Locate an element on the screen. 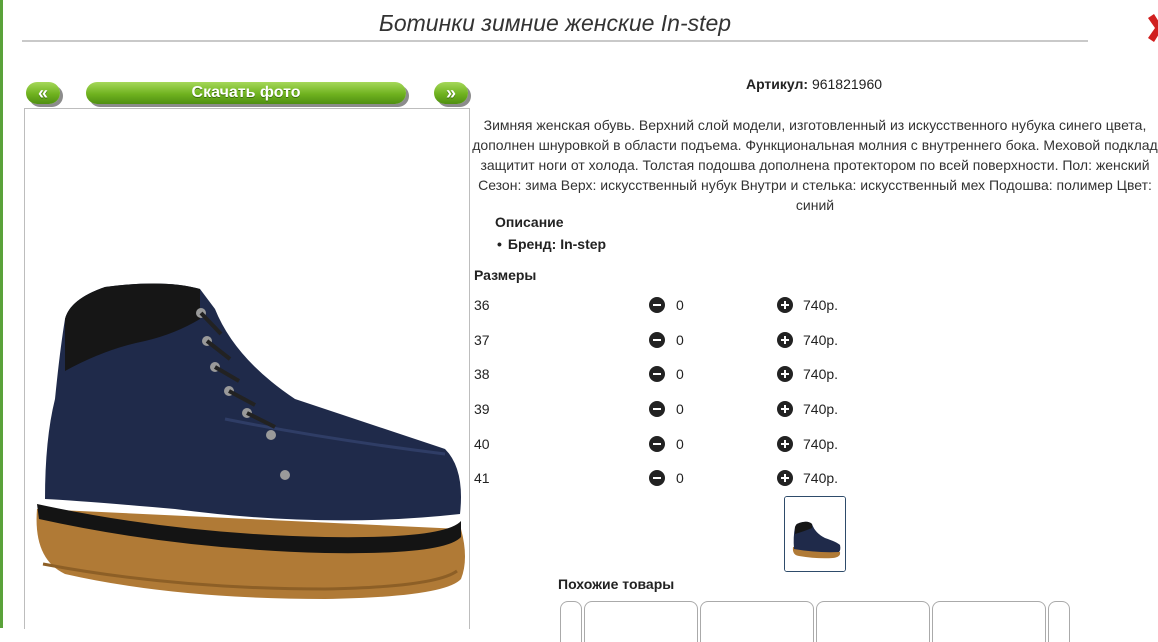 The height and width of the screenshot is (642, 1158). size-row: 41 0 740р. is located at coordinates (684, 478).